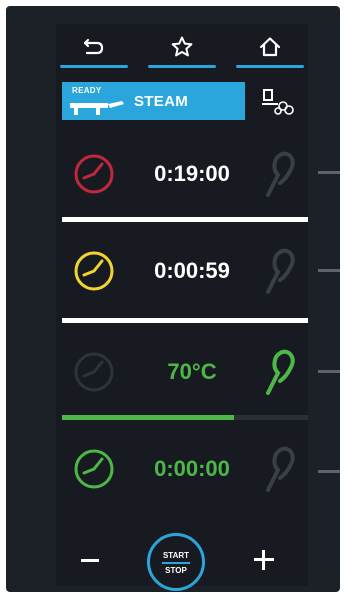 The image size is (345, 596). I want to click on home-button-underline, so click(270, 66).